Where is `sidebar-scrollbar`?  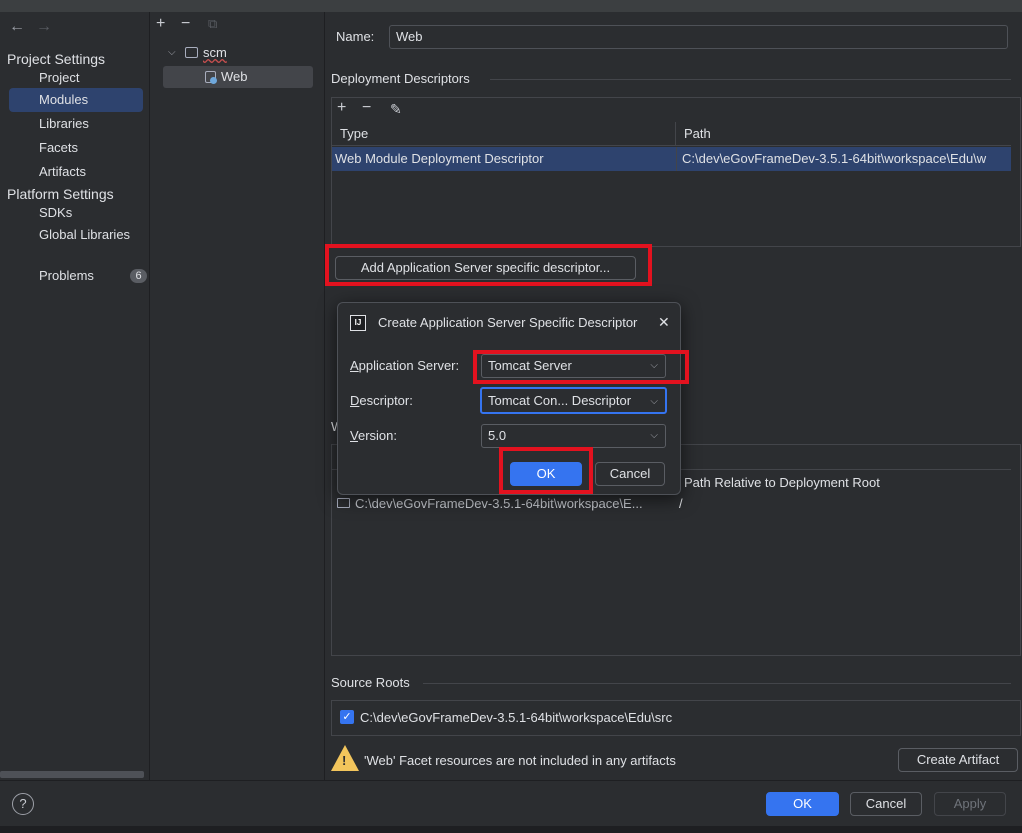 sidebar-scrollbar is located at coordinates (72, 774).